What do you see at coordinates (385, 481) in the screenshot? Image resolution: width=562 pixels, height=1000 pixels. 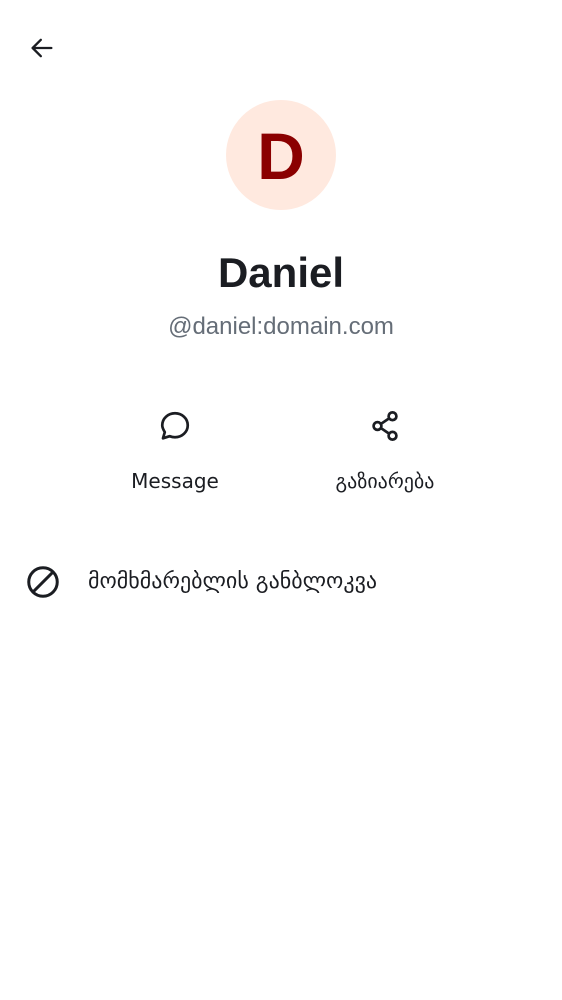 I see `share-button-label: გაზიარება` at bounding box center [385, 481].